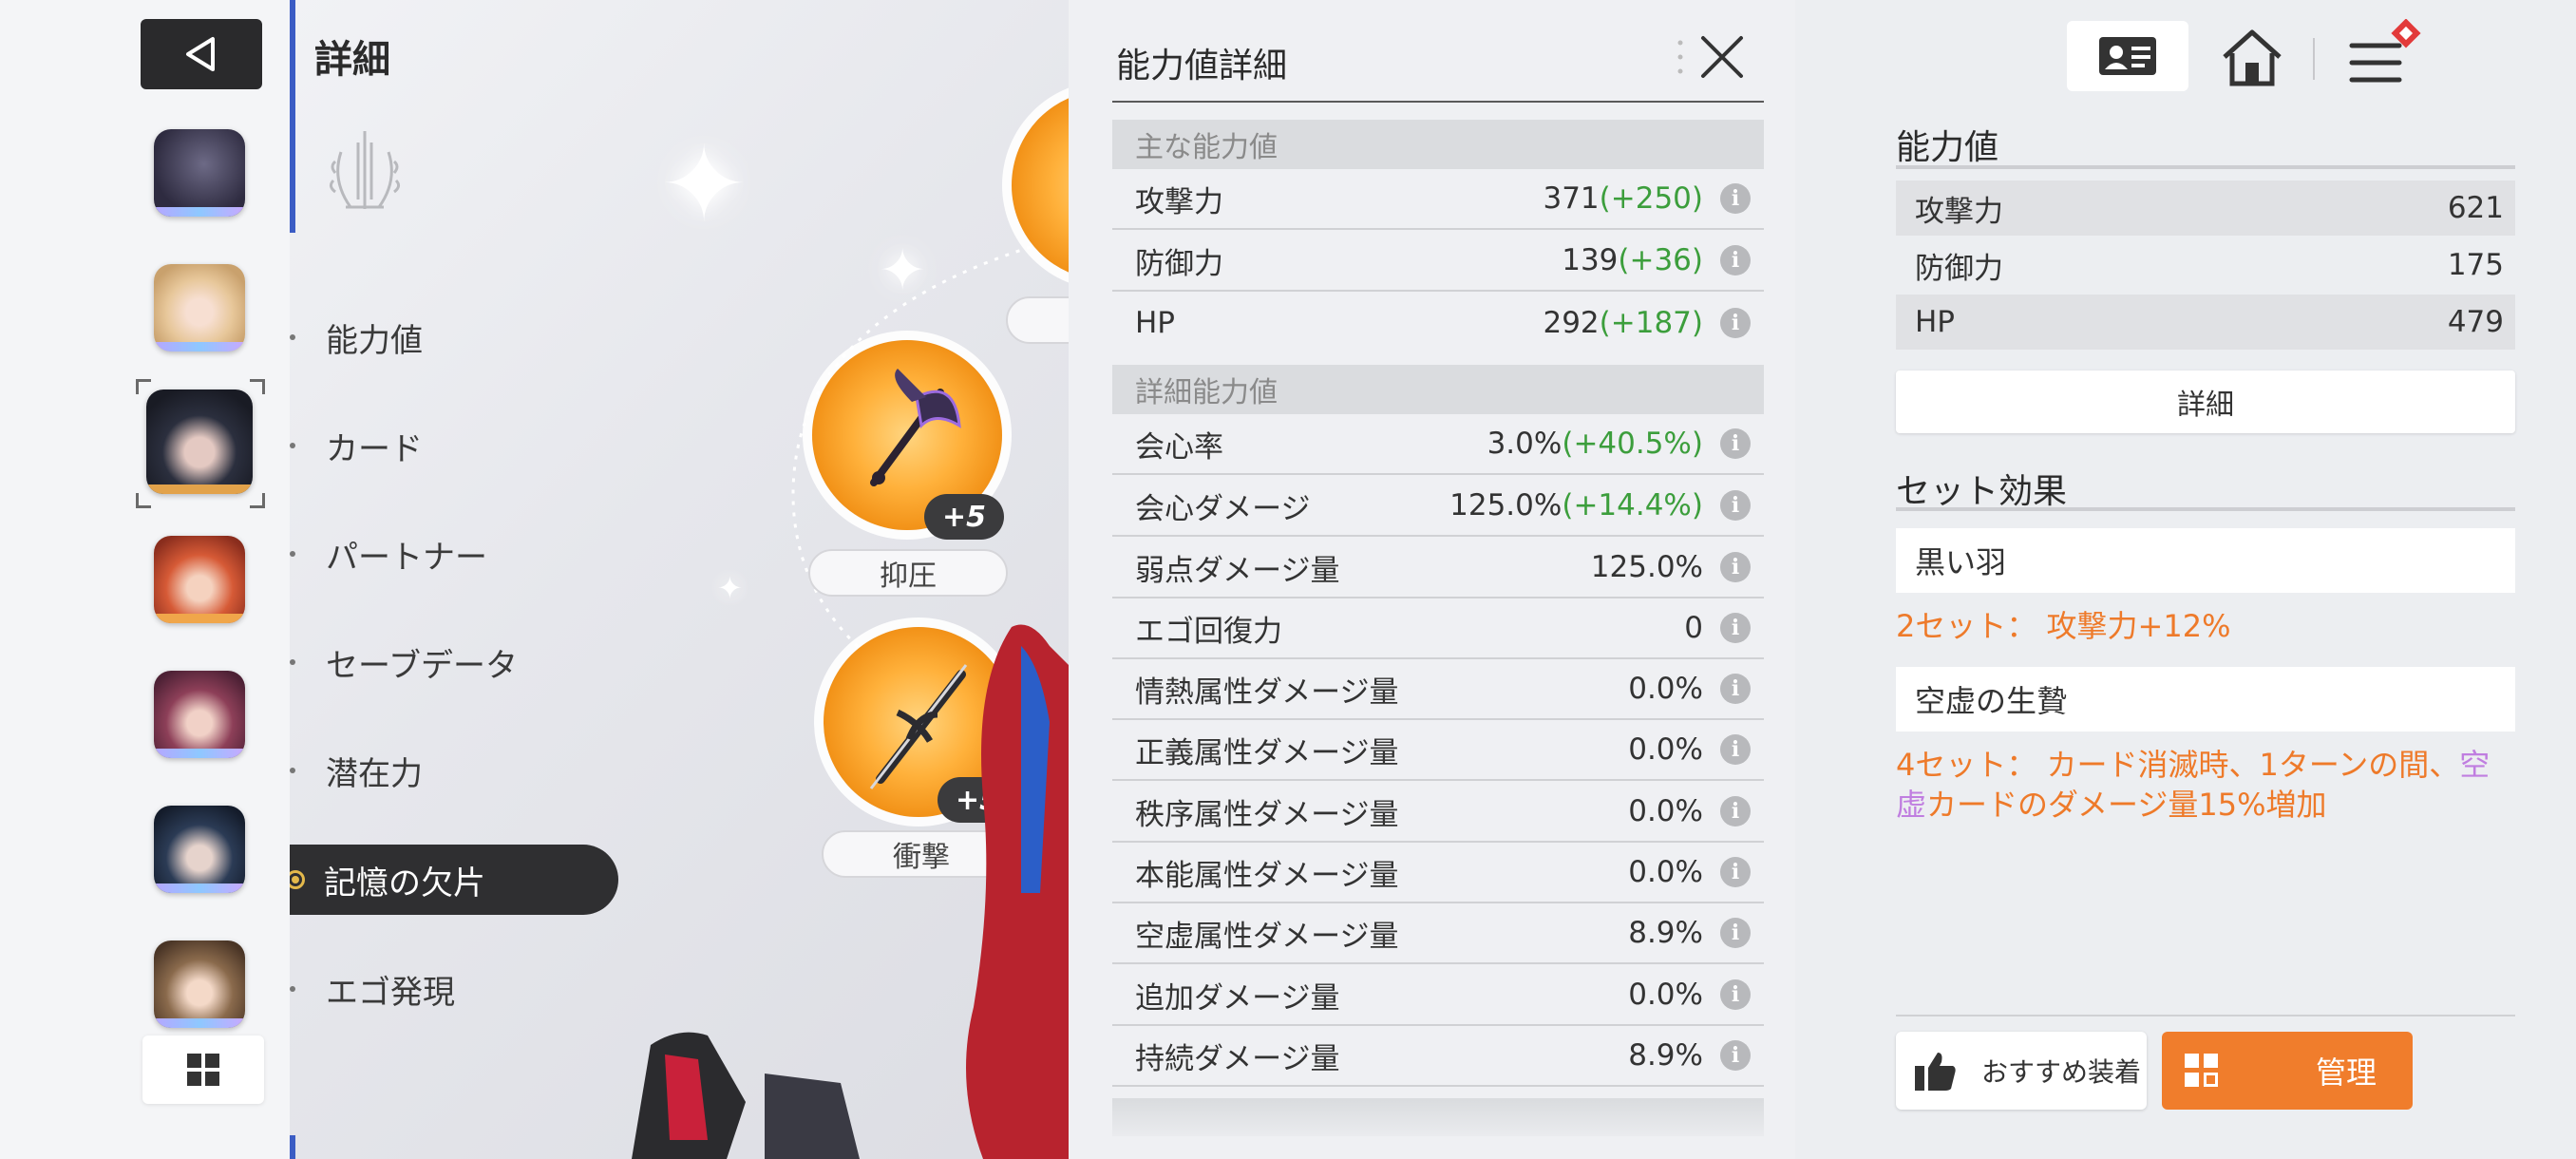 This screenshot has width=2576, height=1159. I want to click on stat-label: 攻撃力, so click(1959, 211).